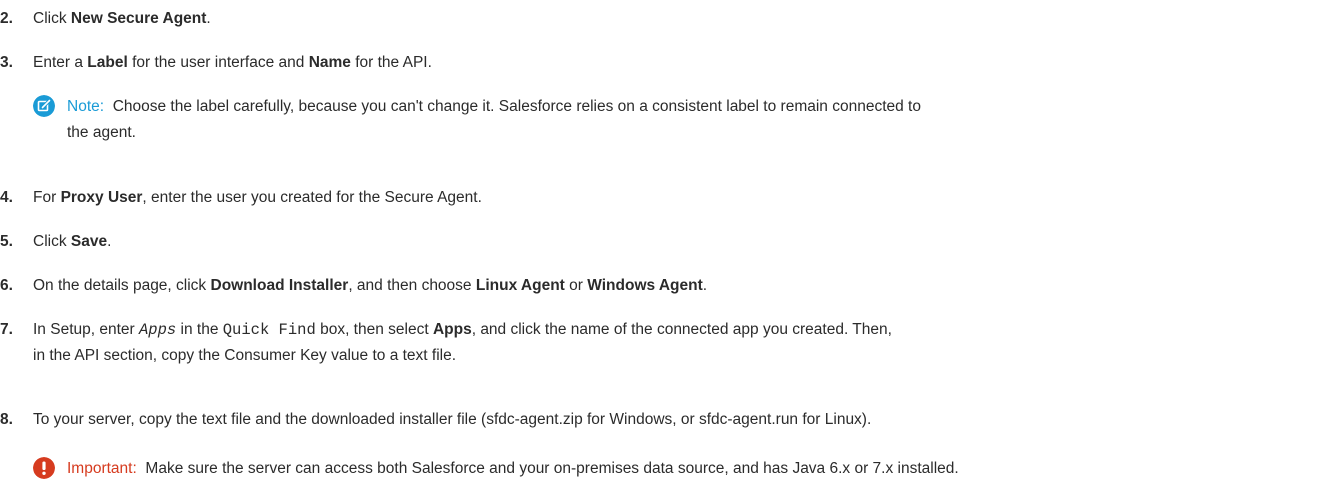 This screenshot has width=1317, height=502. I want to click on step-number: 4., so click(6, 197).